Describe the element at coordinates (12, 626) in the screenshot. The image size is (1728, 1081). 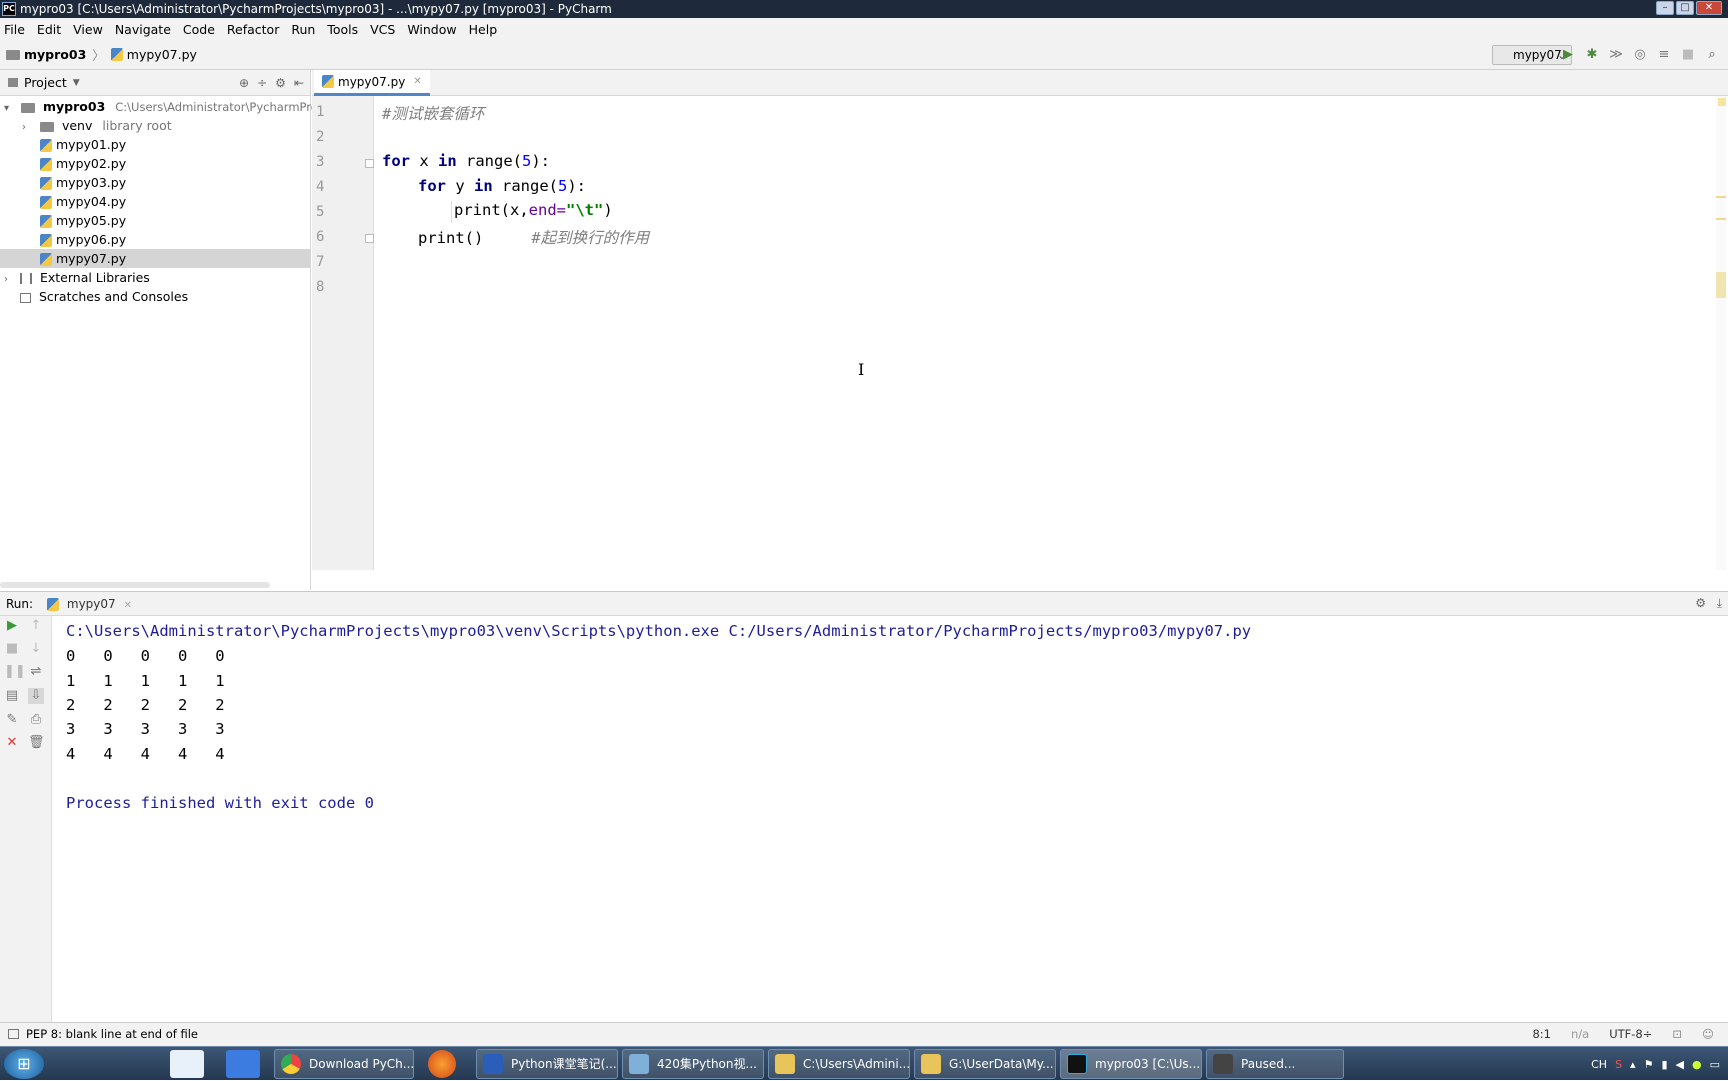
I see `rerun-icon: ▶` at that location.